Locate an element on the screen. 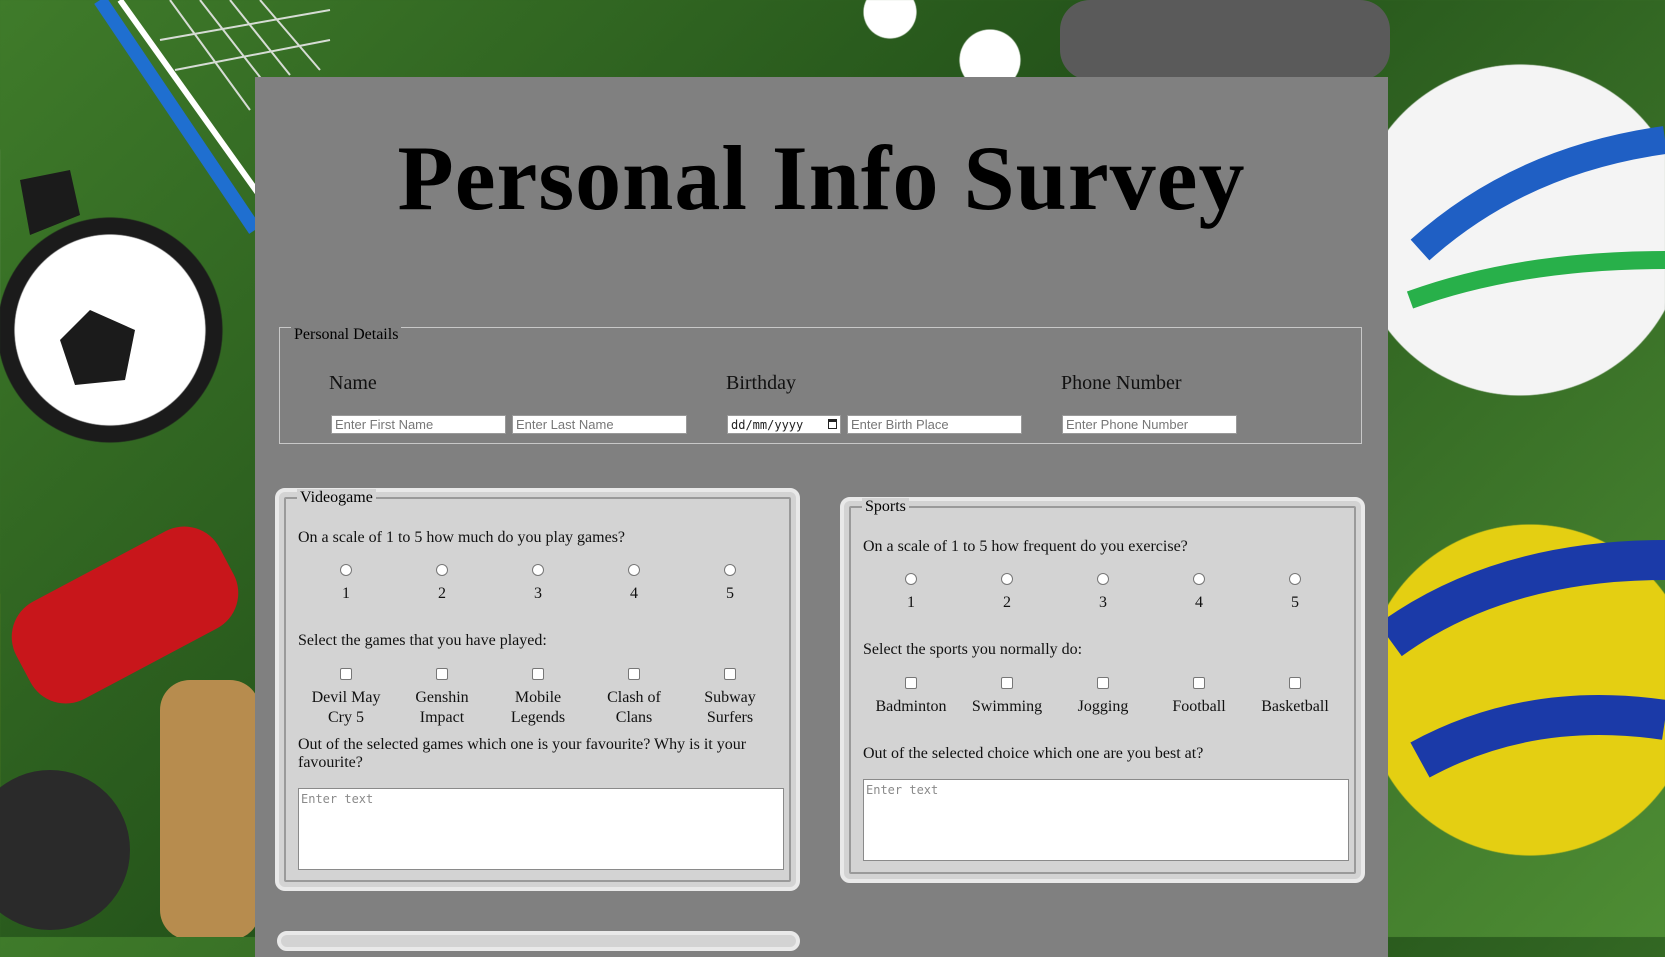 Image resolution: width=1665 pixels, height=957 pixels. next-section-card is located at coordinates (538, 941).